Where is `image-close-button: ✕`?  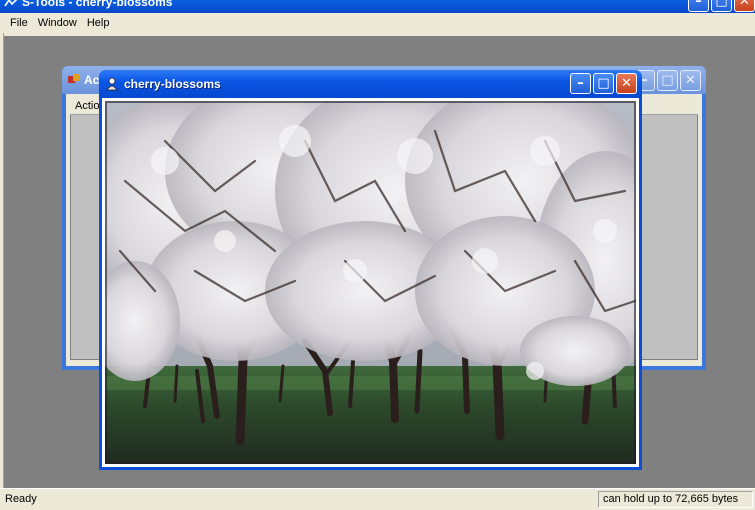
image-close-button: ✕ is located at coordinates (626, 83).